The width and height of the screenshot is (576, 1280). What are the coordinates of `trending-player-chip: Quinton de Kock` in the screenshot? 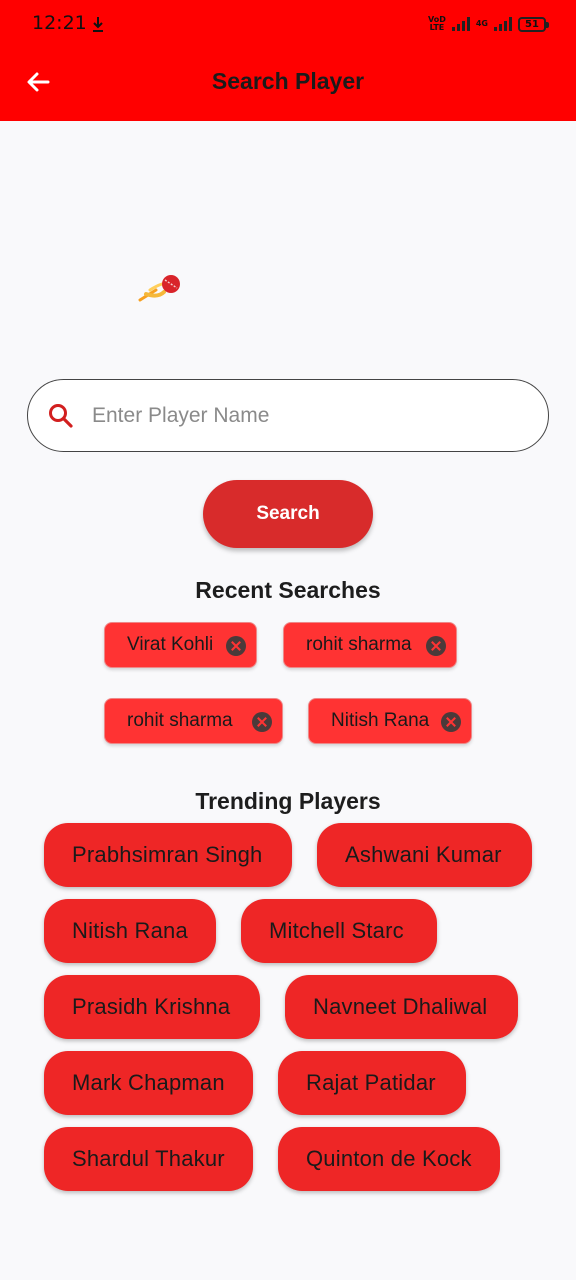 It's located at (389, 1159).